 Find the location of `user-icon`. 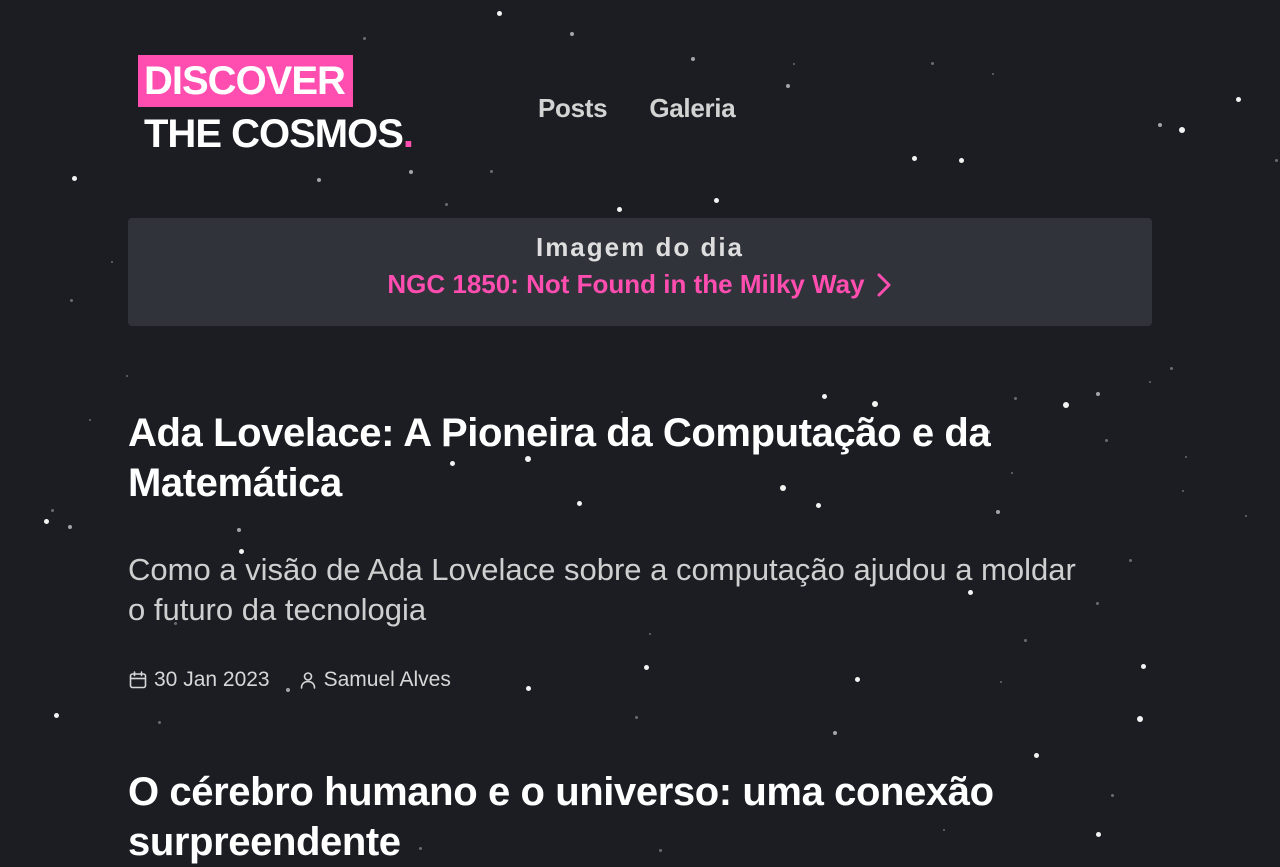

user-icon is located at coordinates (307, 680).